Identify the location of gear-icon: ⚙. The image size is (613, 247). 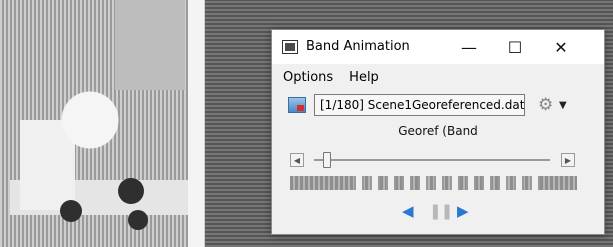
(545, 105).